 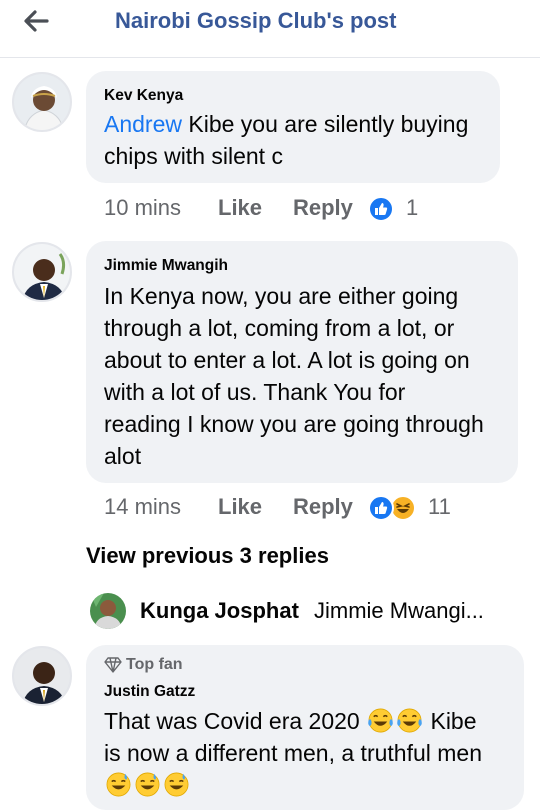 I want to click on arrow-left-icon, so click(x=36, y=21).